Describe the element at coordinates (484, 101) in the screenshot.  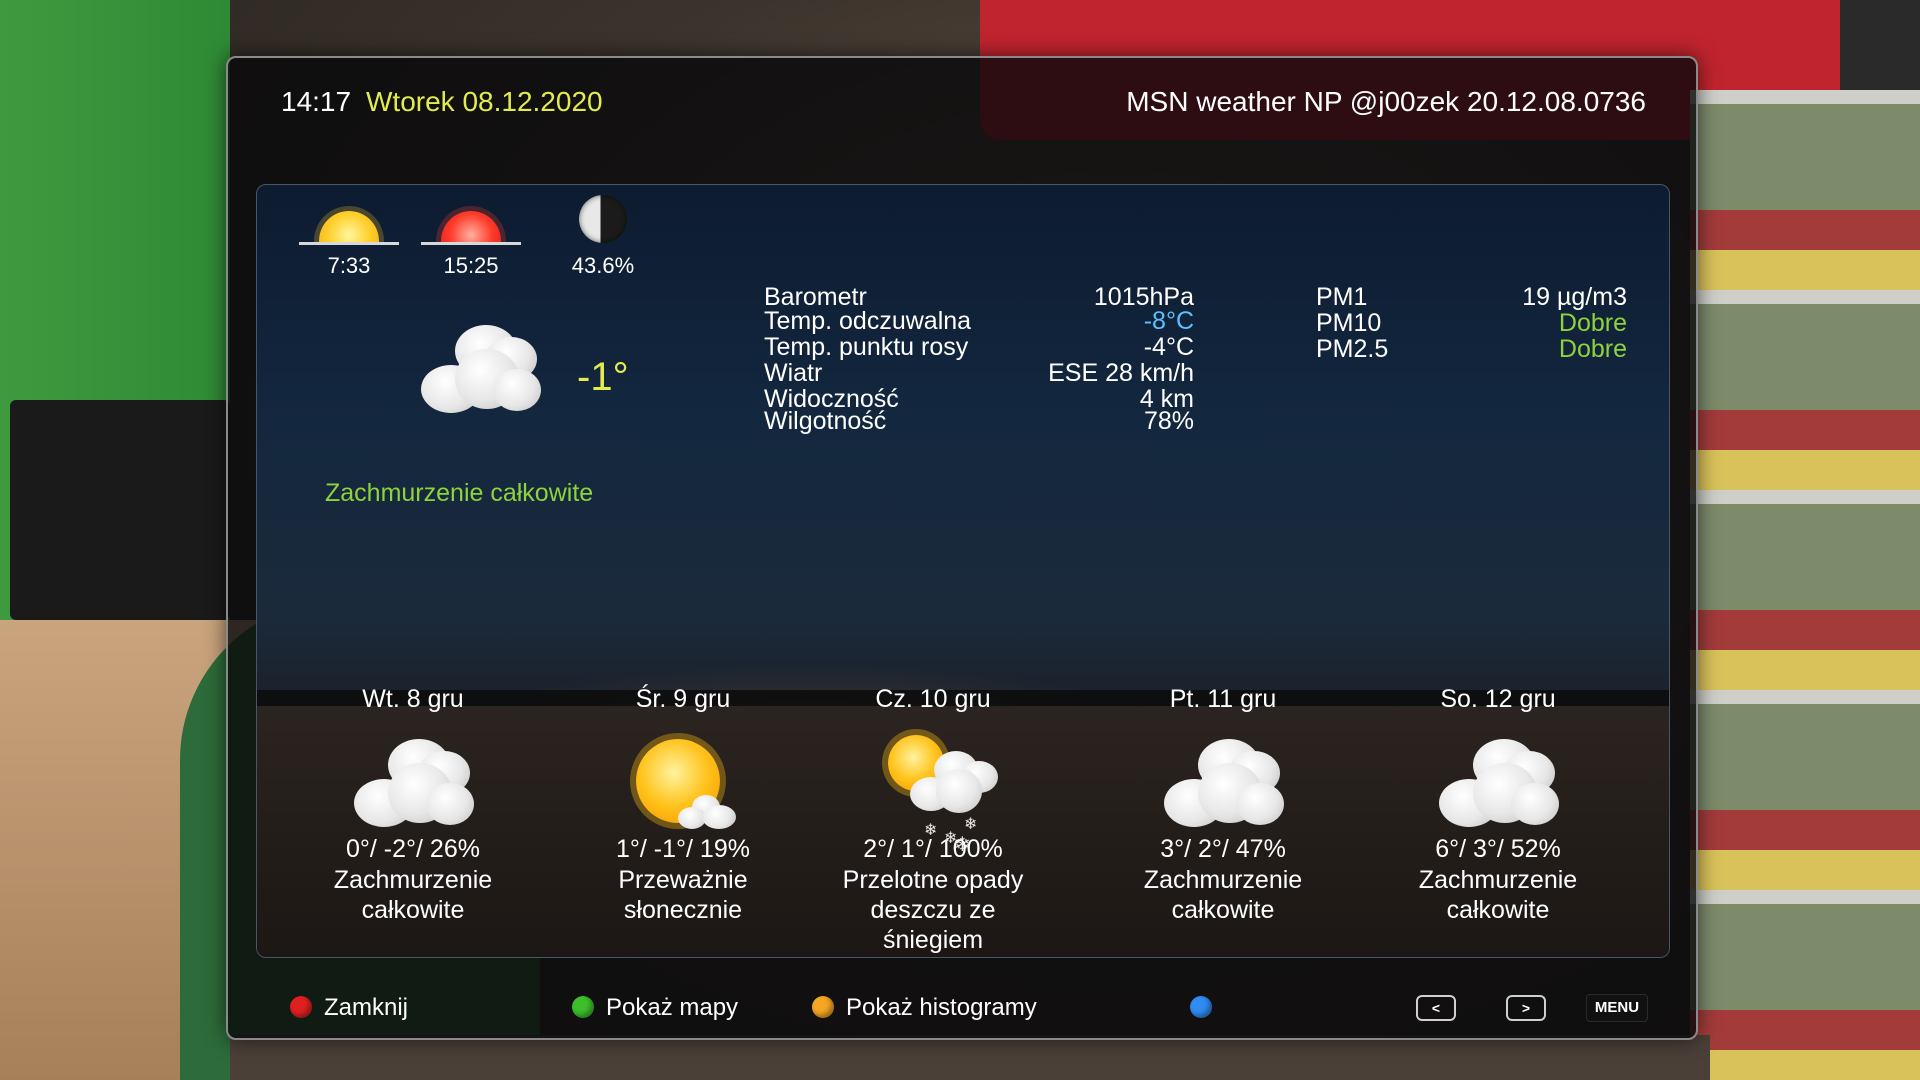
I see `current-date: Wtorek 08.12.2020` at that location.